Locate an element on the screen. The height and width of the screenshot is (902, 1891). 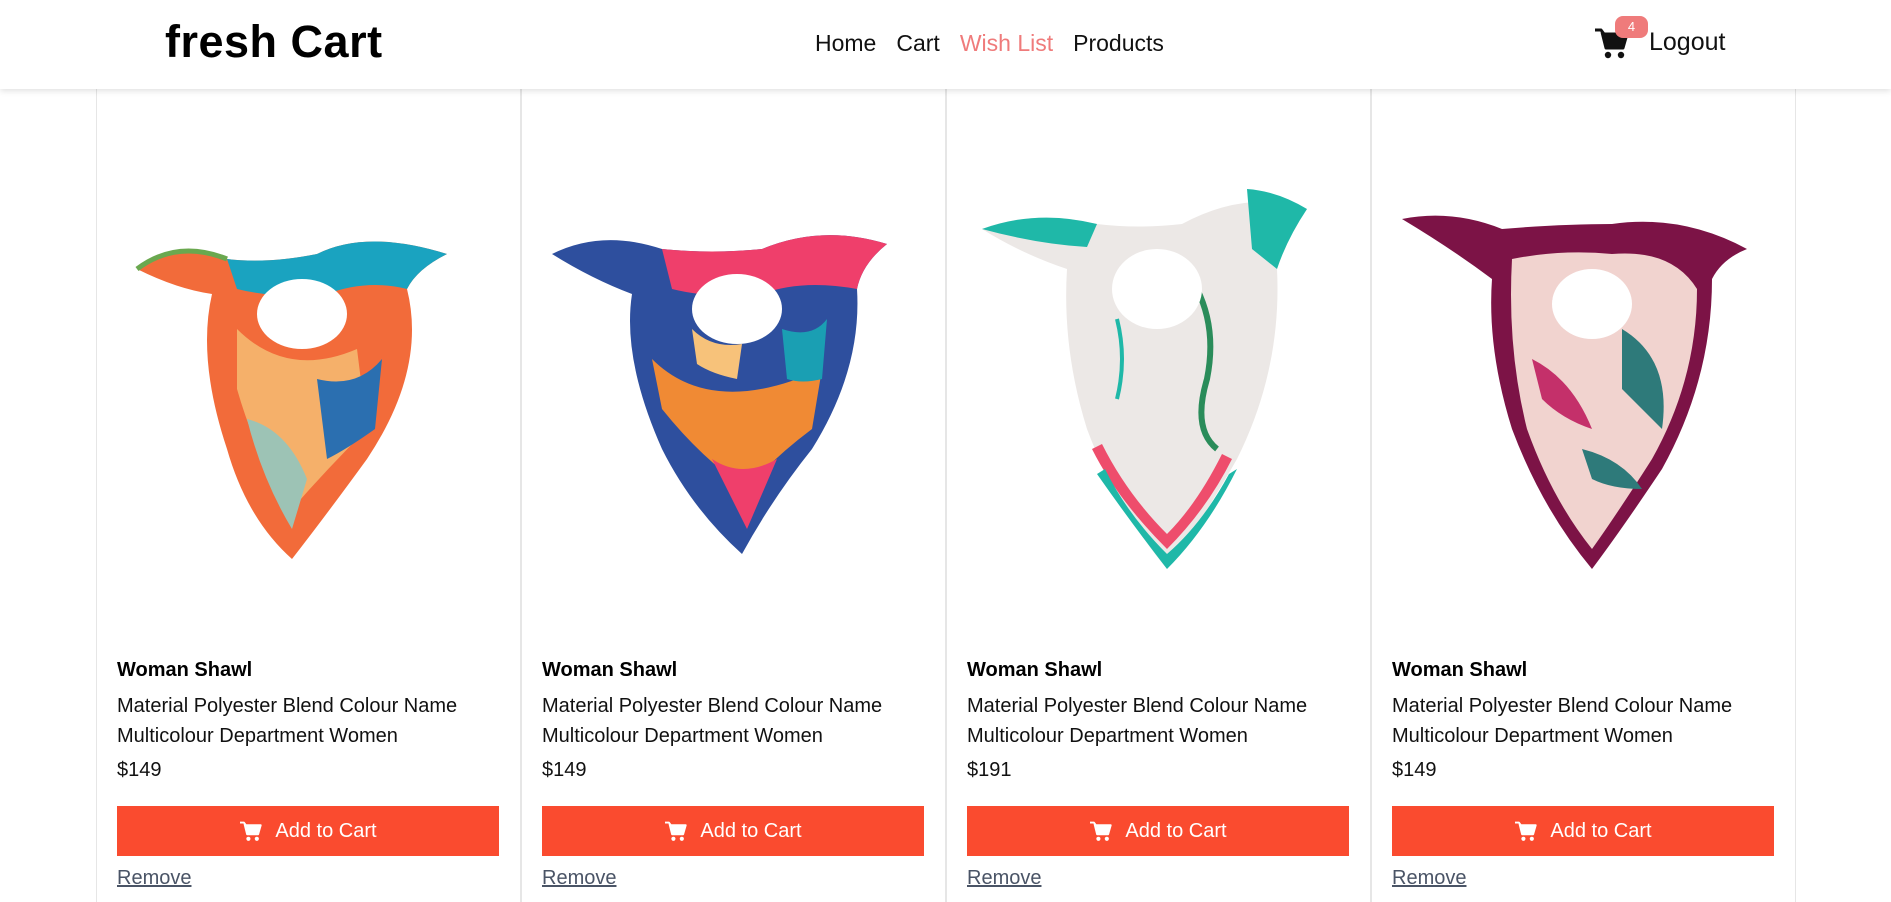
nav-links: Home Cart Wish List Products is located at coordinates (989, 43).